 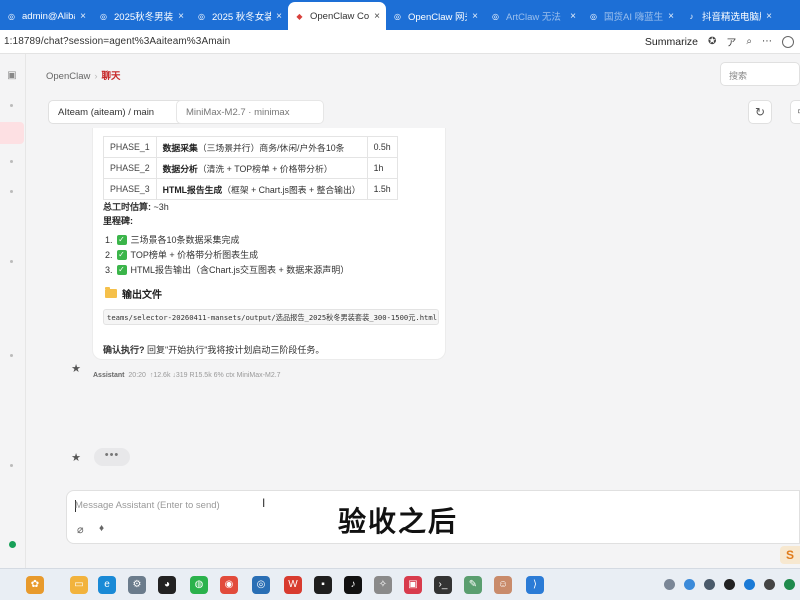 I want to click on session-select: AIteam (aiteam) / main, so click(x=122, y=112).